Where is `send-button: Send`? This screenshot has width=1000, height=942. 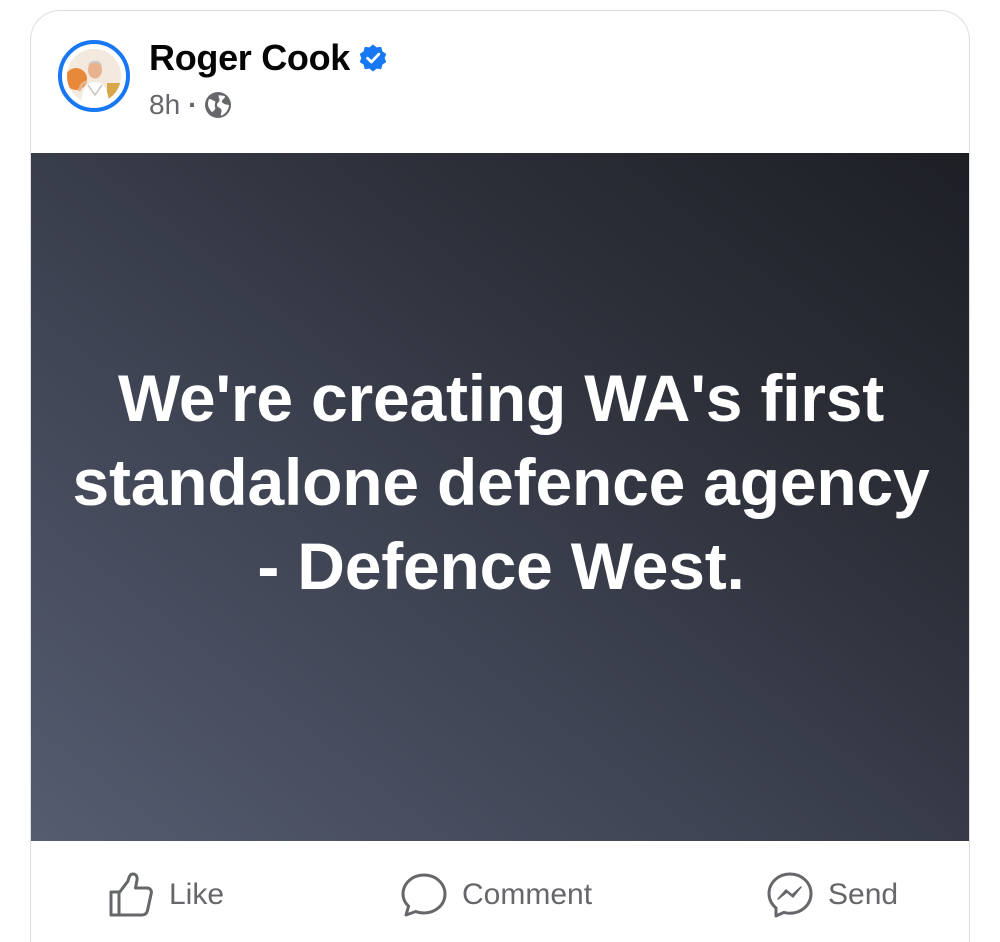
send-button: Send is located at coordinates (832, 895).